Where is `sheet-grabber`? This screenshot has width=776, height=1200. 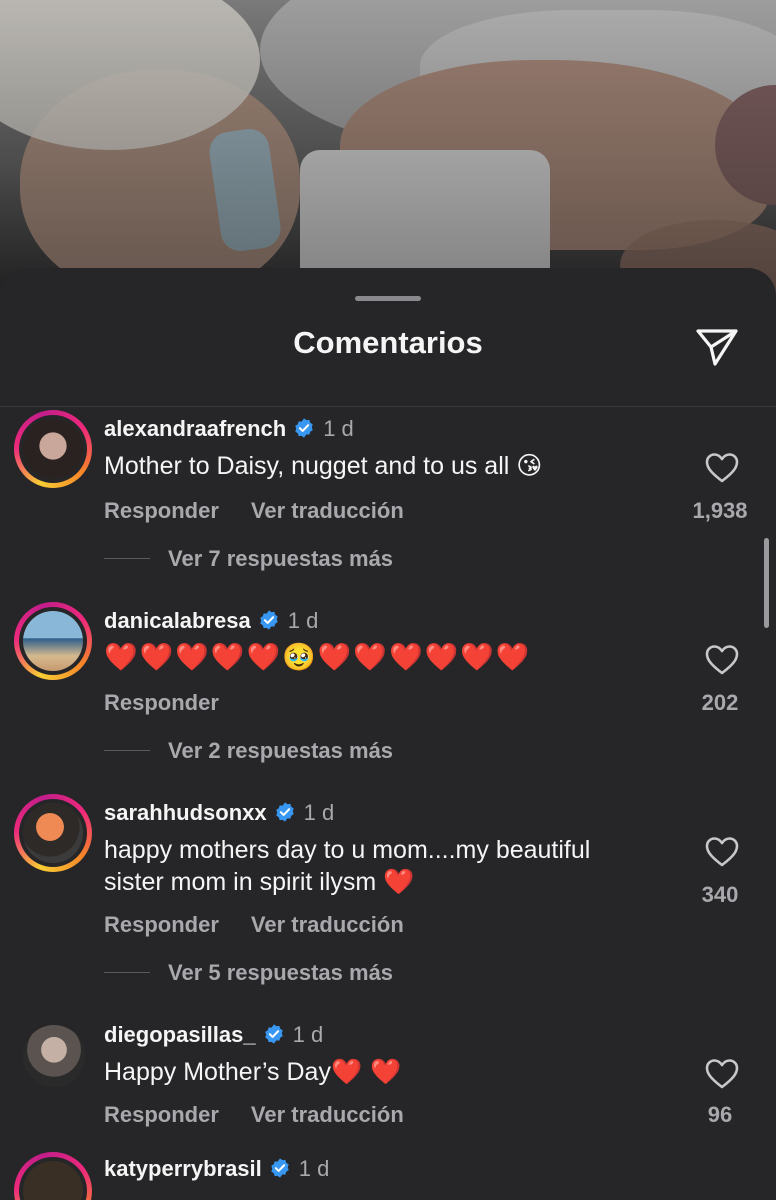
sheet-grabber is located at coordinates (388, 298).